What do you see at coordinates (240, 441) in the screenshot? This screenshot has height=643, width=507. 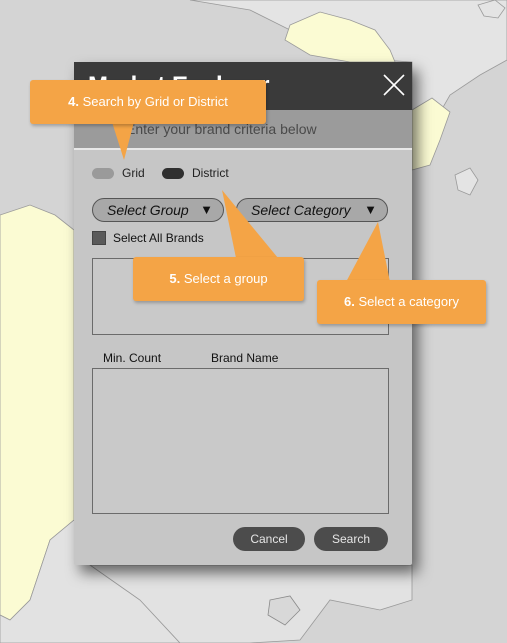 I see `brand-list-box` at bounding box center [240, 441].